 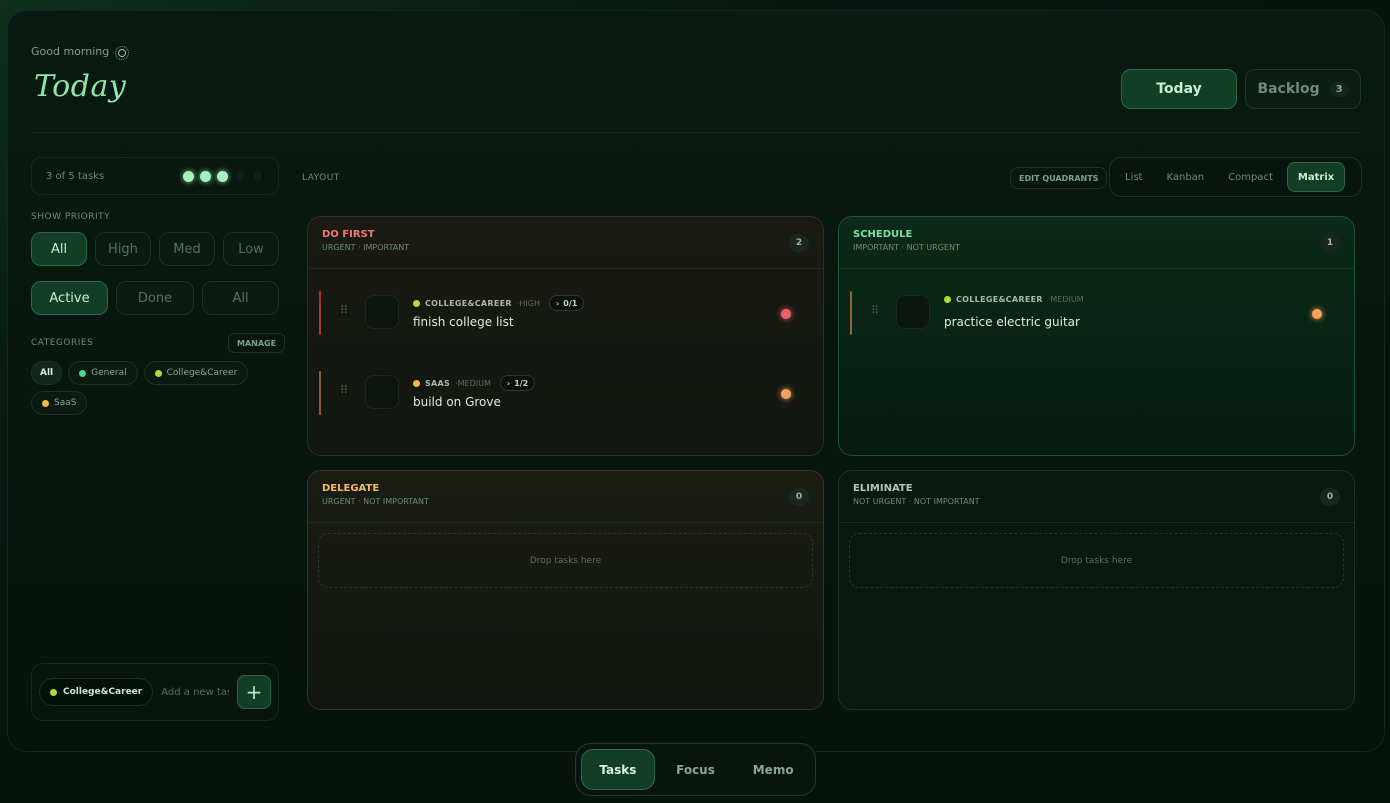 I want to click on layout-tab-kanban: Kanban, so click(x=1185, y=177).